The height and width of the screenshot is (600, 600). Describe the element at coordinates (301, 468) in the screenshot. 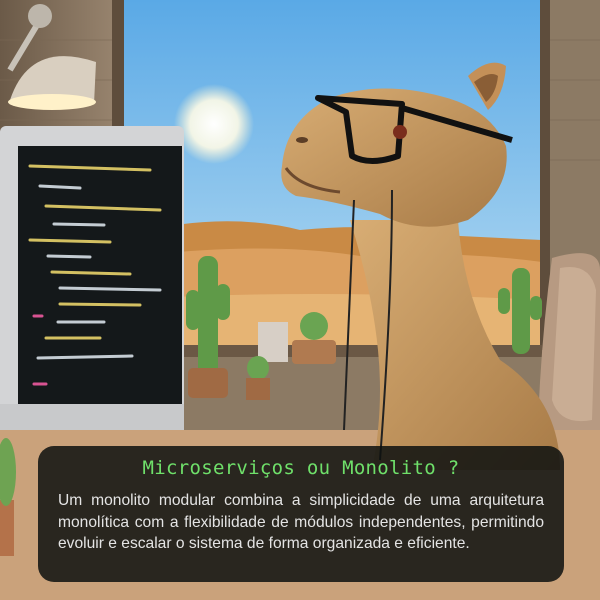

I see `caption-title: Microserviços ou Monolito ?` at that location.